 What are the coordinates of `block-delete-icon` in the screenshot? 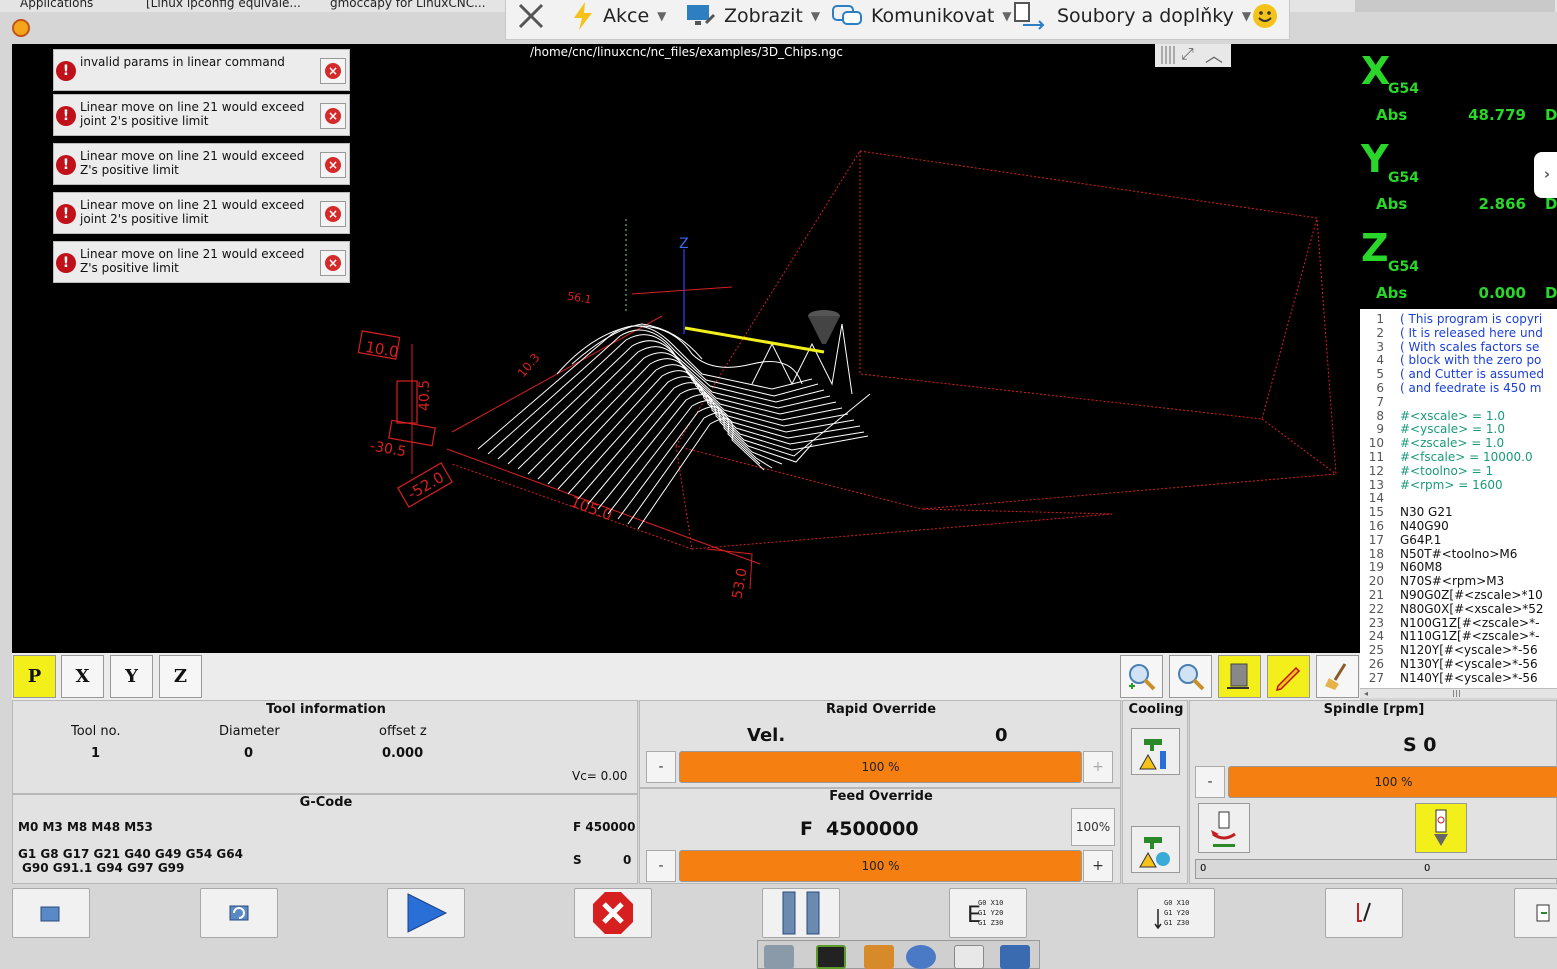 It's located at (1364, 912).